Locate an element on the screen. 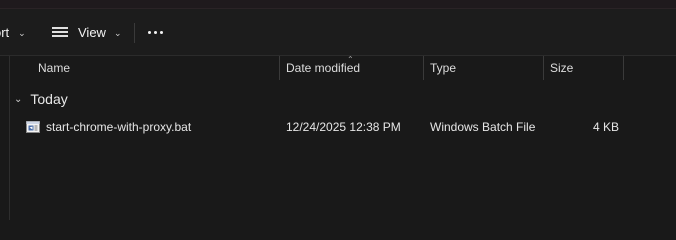  file-date-modified: 12/24/2025 12:38 PM is located at coordinates (343, 127).